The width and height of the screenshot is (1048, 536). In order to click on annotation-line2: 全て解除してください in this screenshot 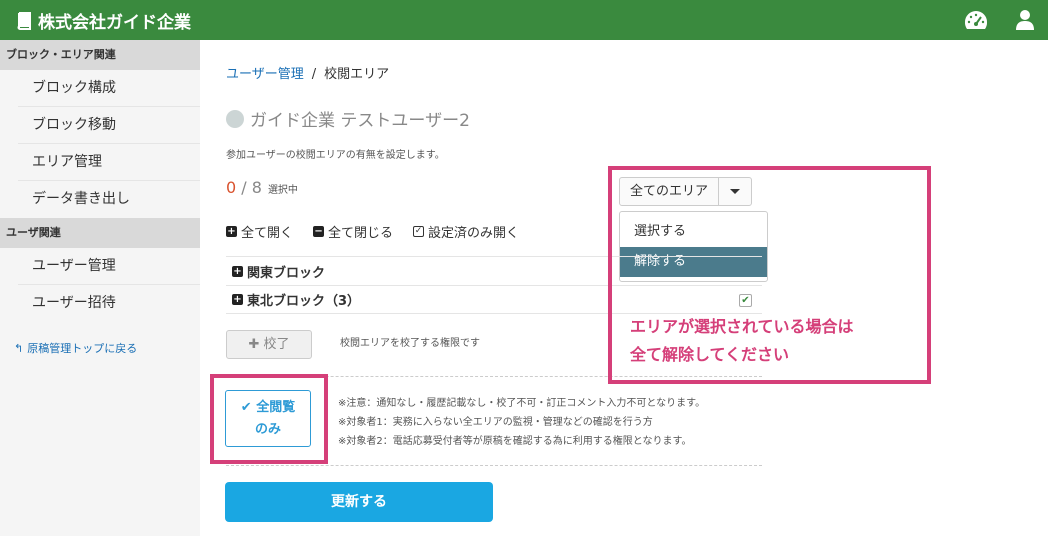, I will do `click(710, 354)`.